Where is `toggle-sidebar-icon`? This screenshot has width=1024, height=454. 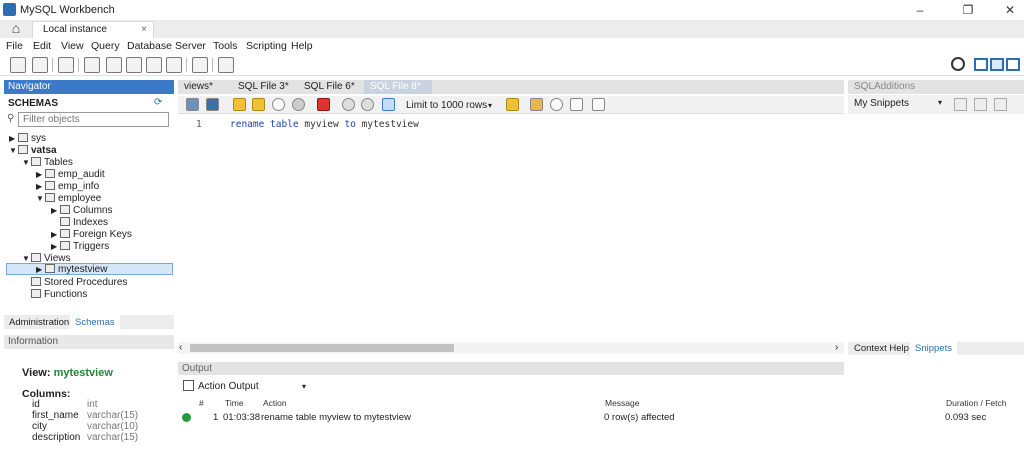 toggle-sidebar-icon is located at coordinates (981, 64).